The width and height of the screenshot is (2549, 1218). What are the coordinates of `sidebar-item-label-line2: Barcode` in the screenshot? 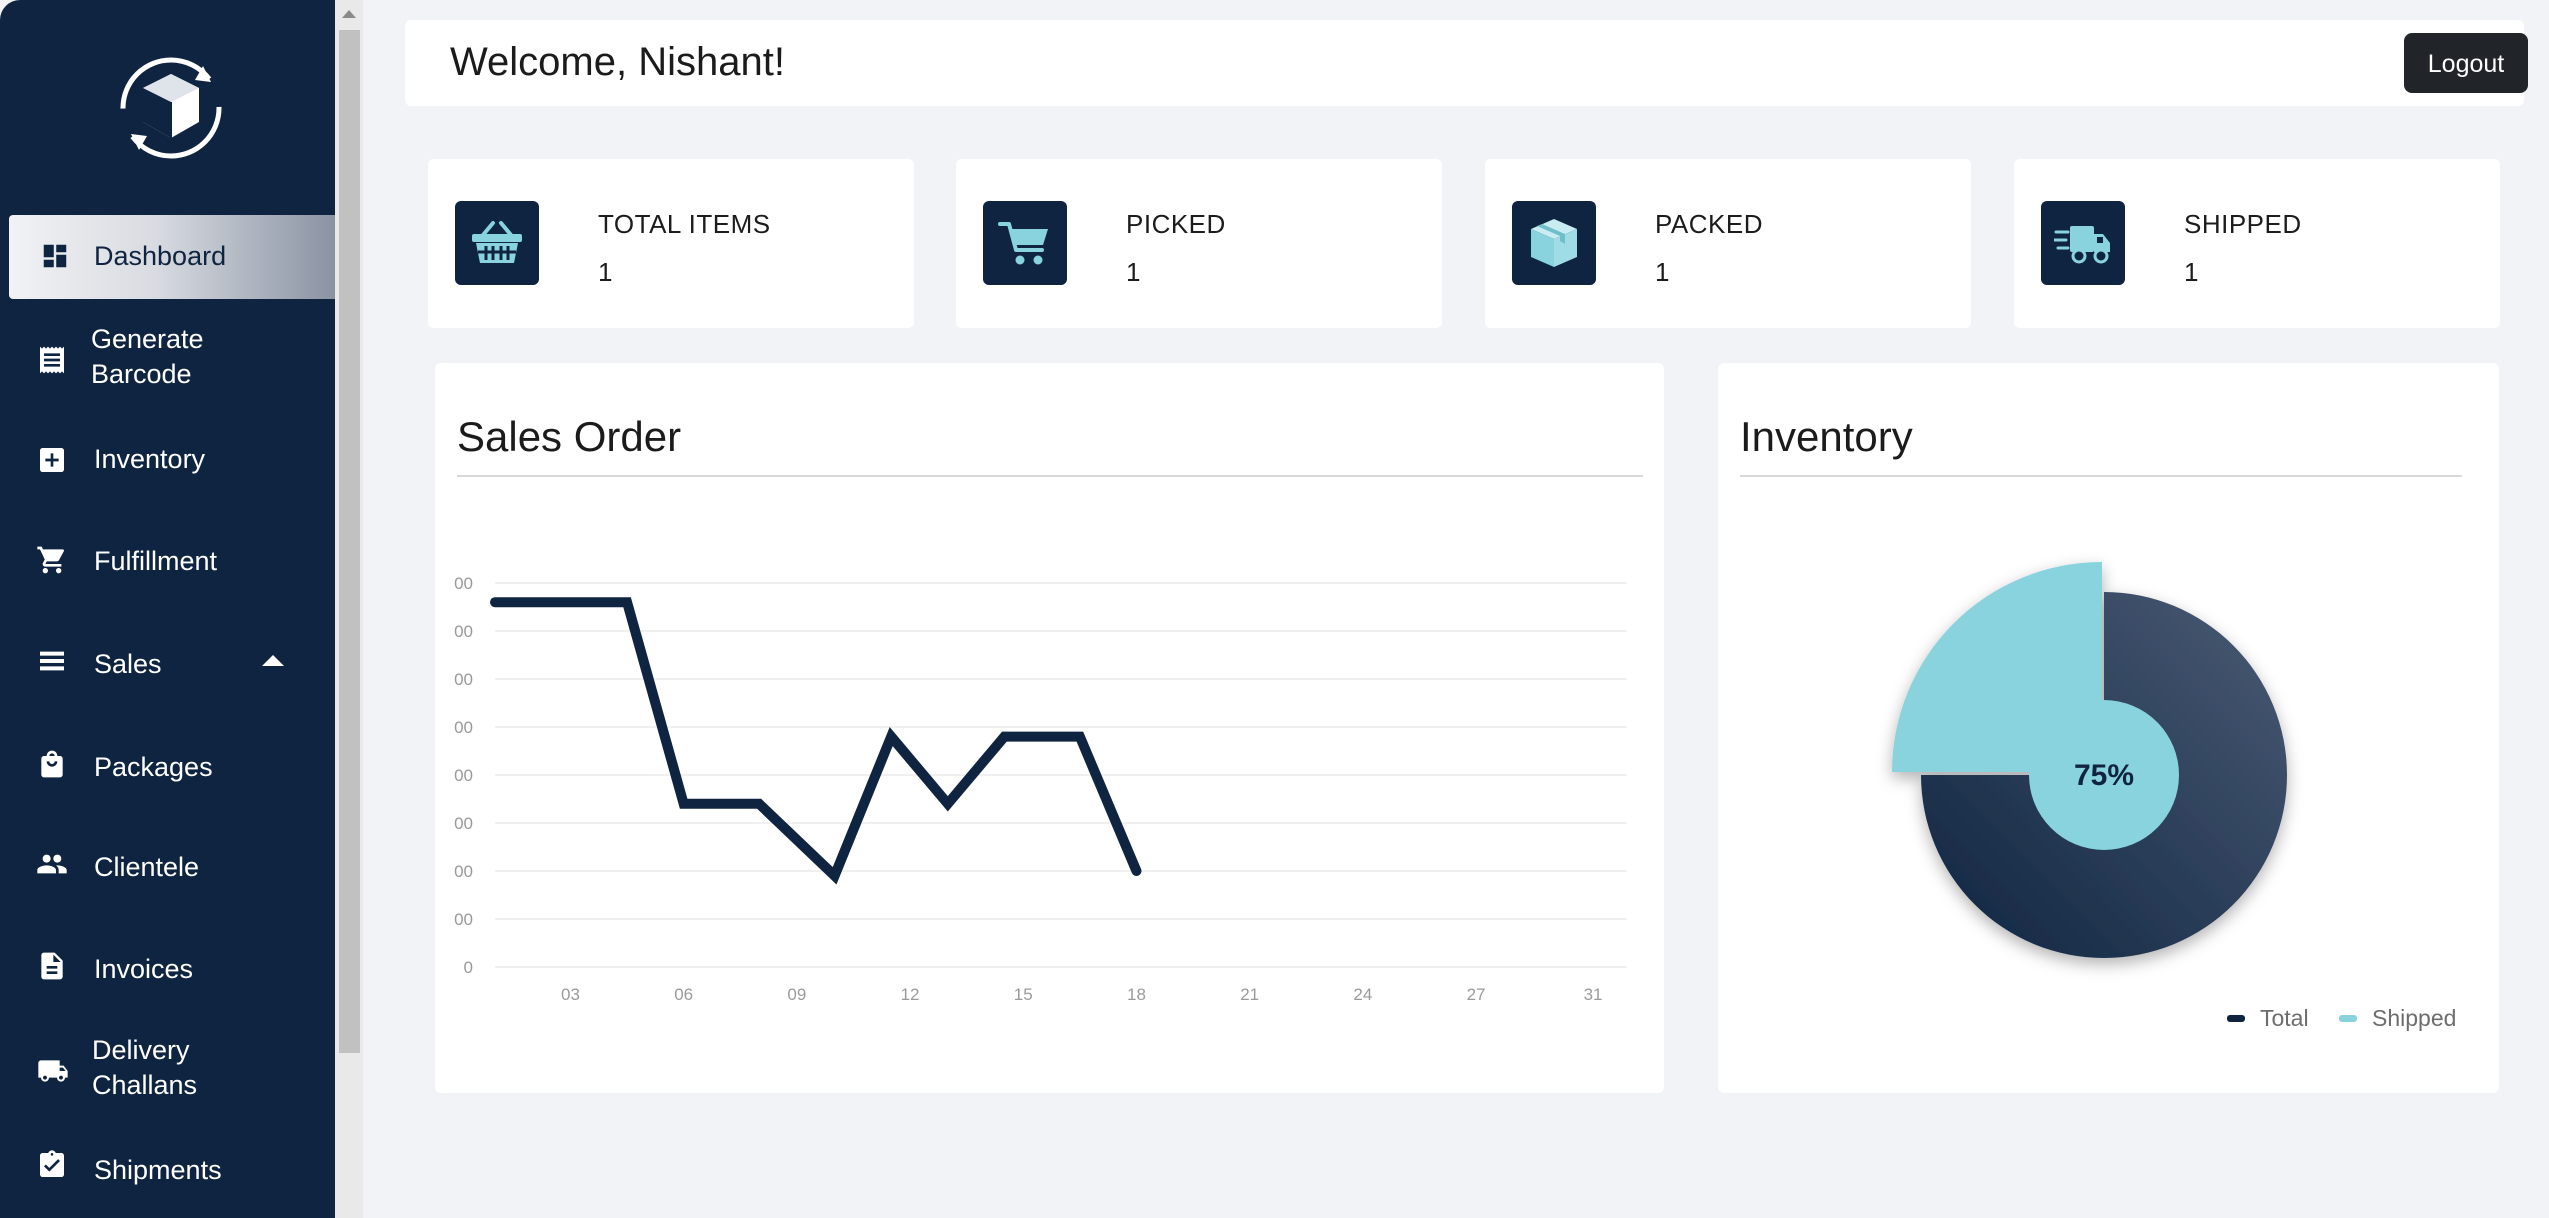 It's located at (141, 374).